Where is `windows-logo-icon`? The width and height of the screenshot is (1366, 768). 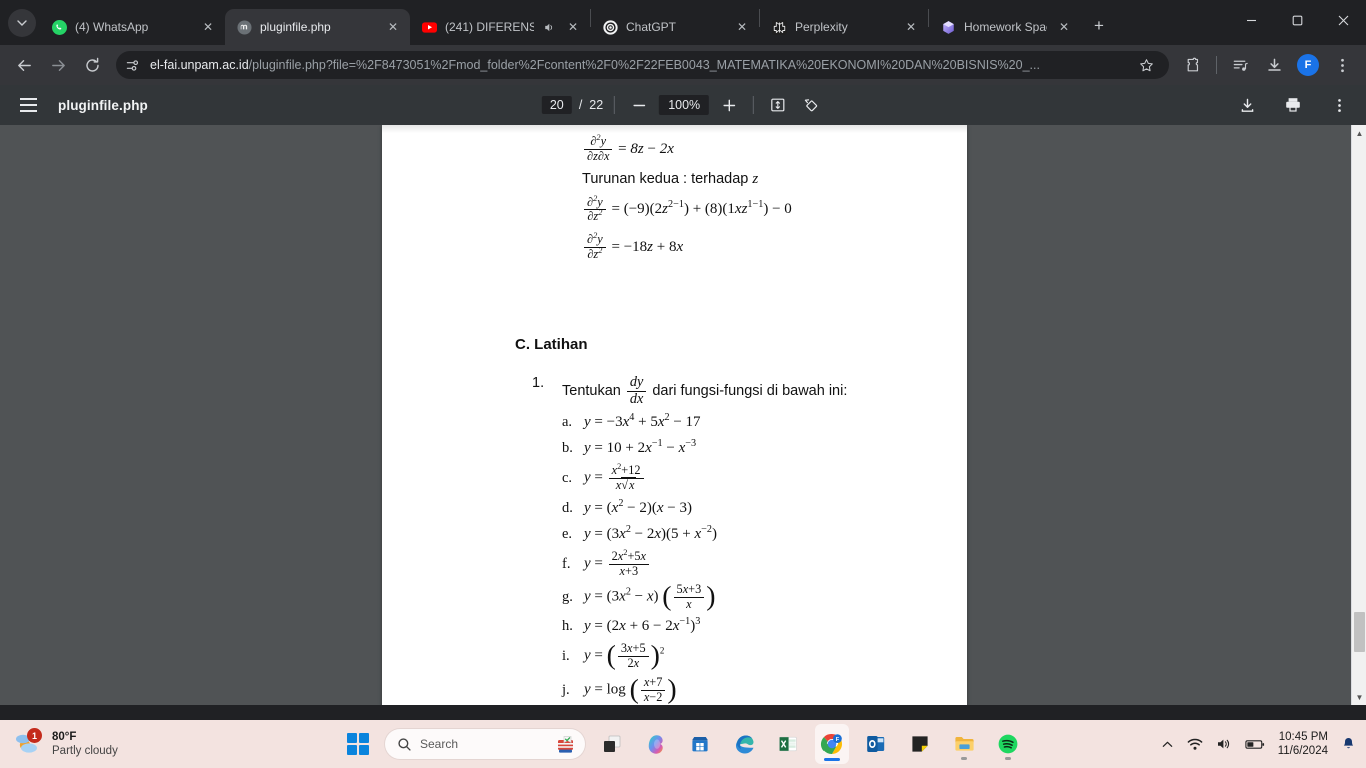 windows-logo-icon is located at coordinates (358, 744).